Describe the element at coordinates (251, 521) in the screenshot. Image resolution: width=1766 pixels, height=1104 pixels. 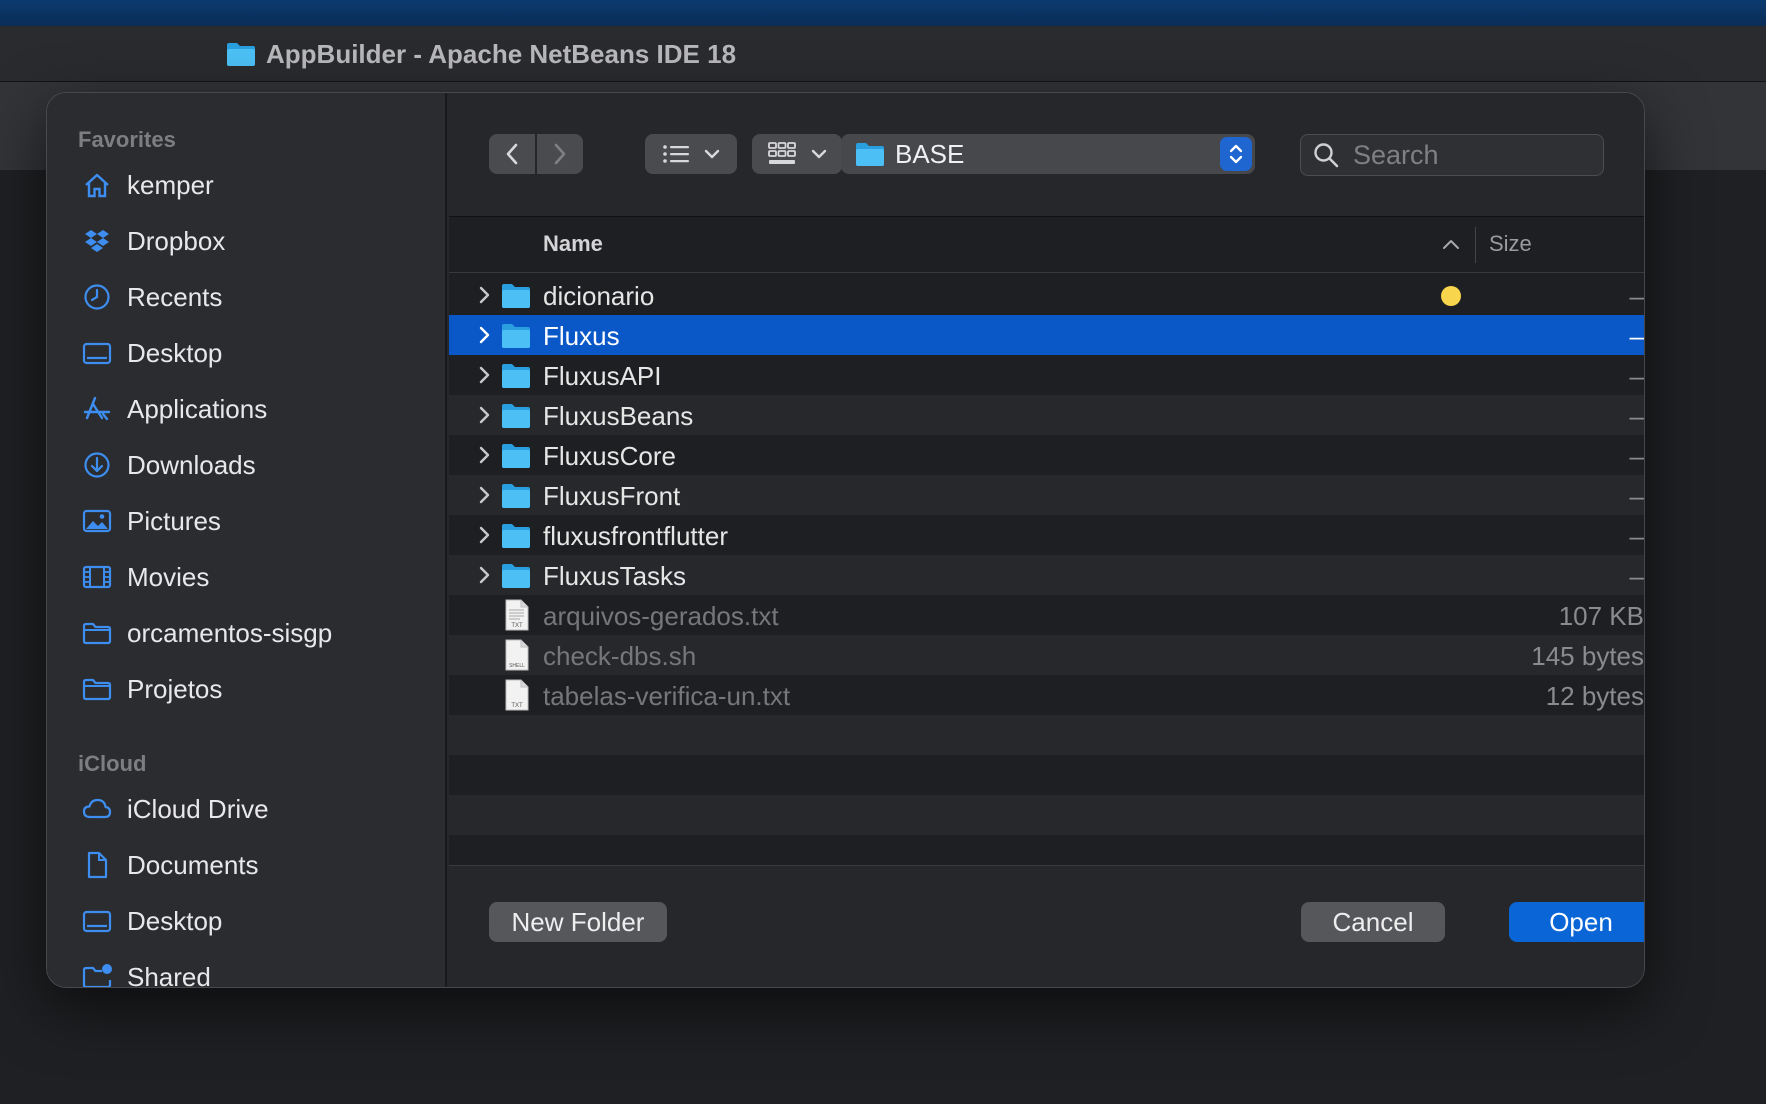
I see `sidebar-item-pictures: Pictures` at that location.